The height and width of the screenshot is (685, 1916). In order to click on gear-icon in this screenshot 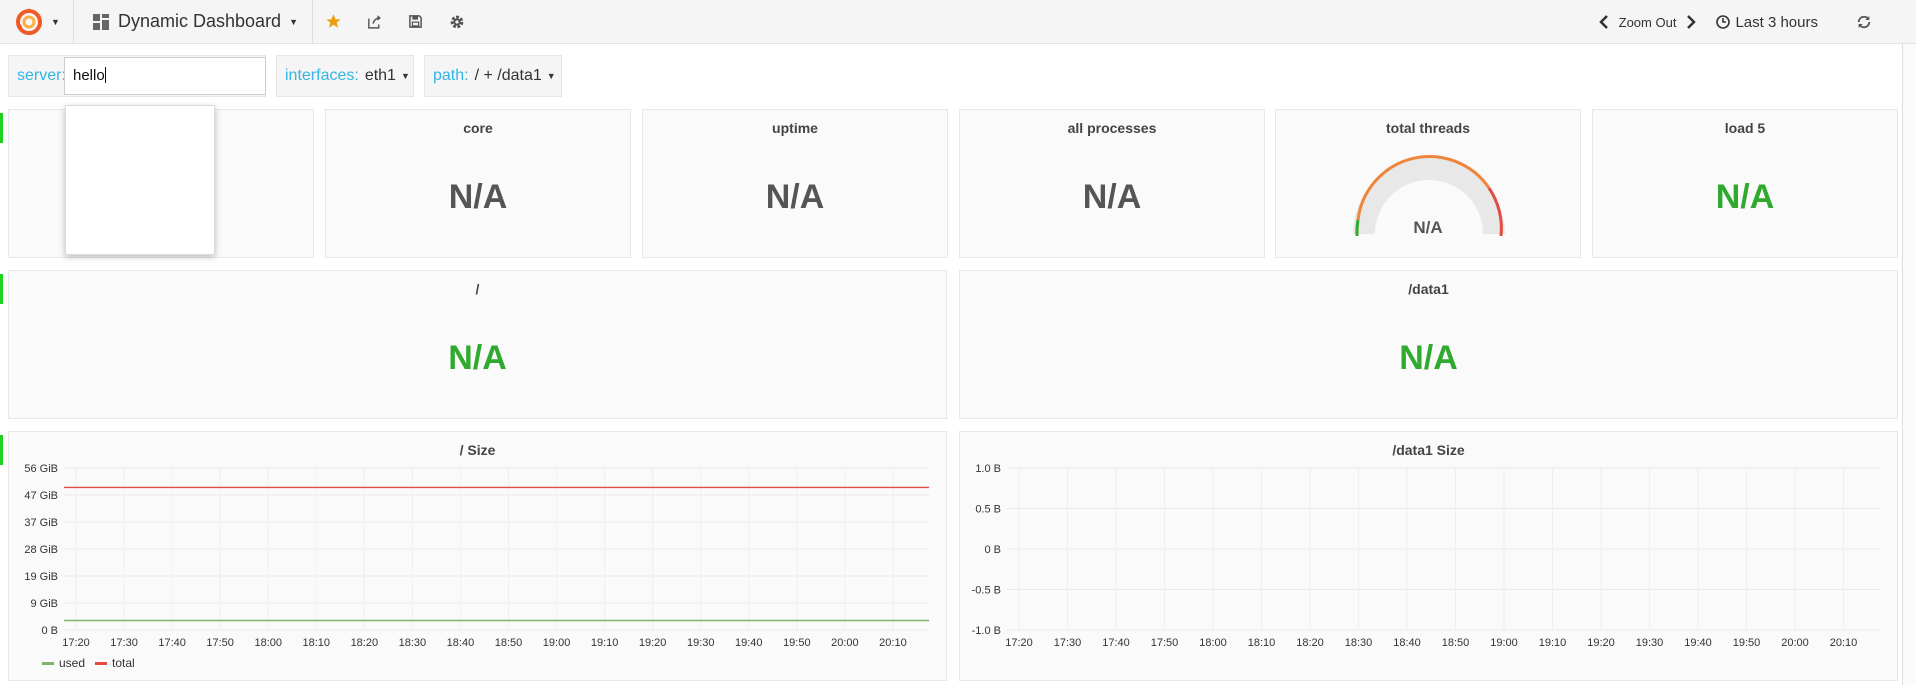, I will do `click(456, 21)`.